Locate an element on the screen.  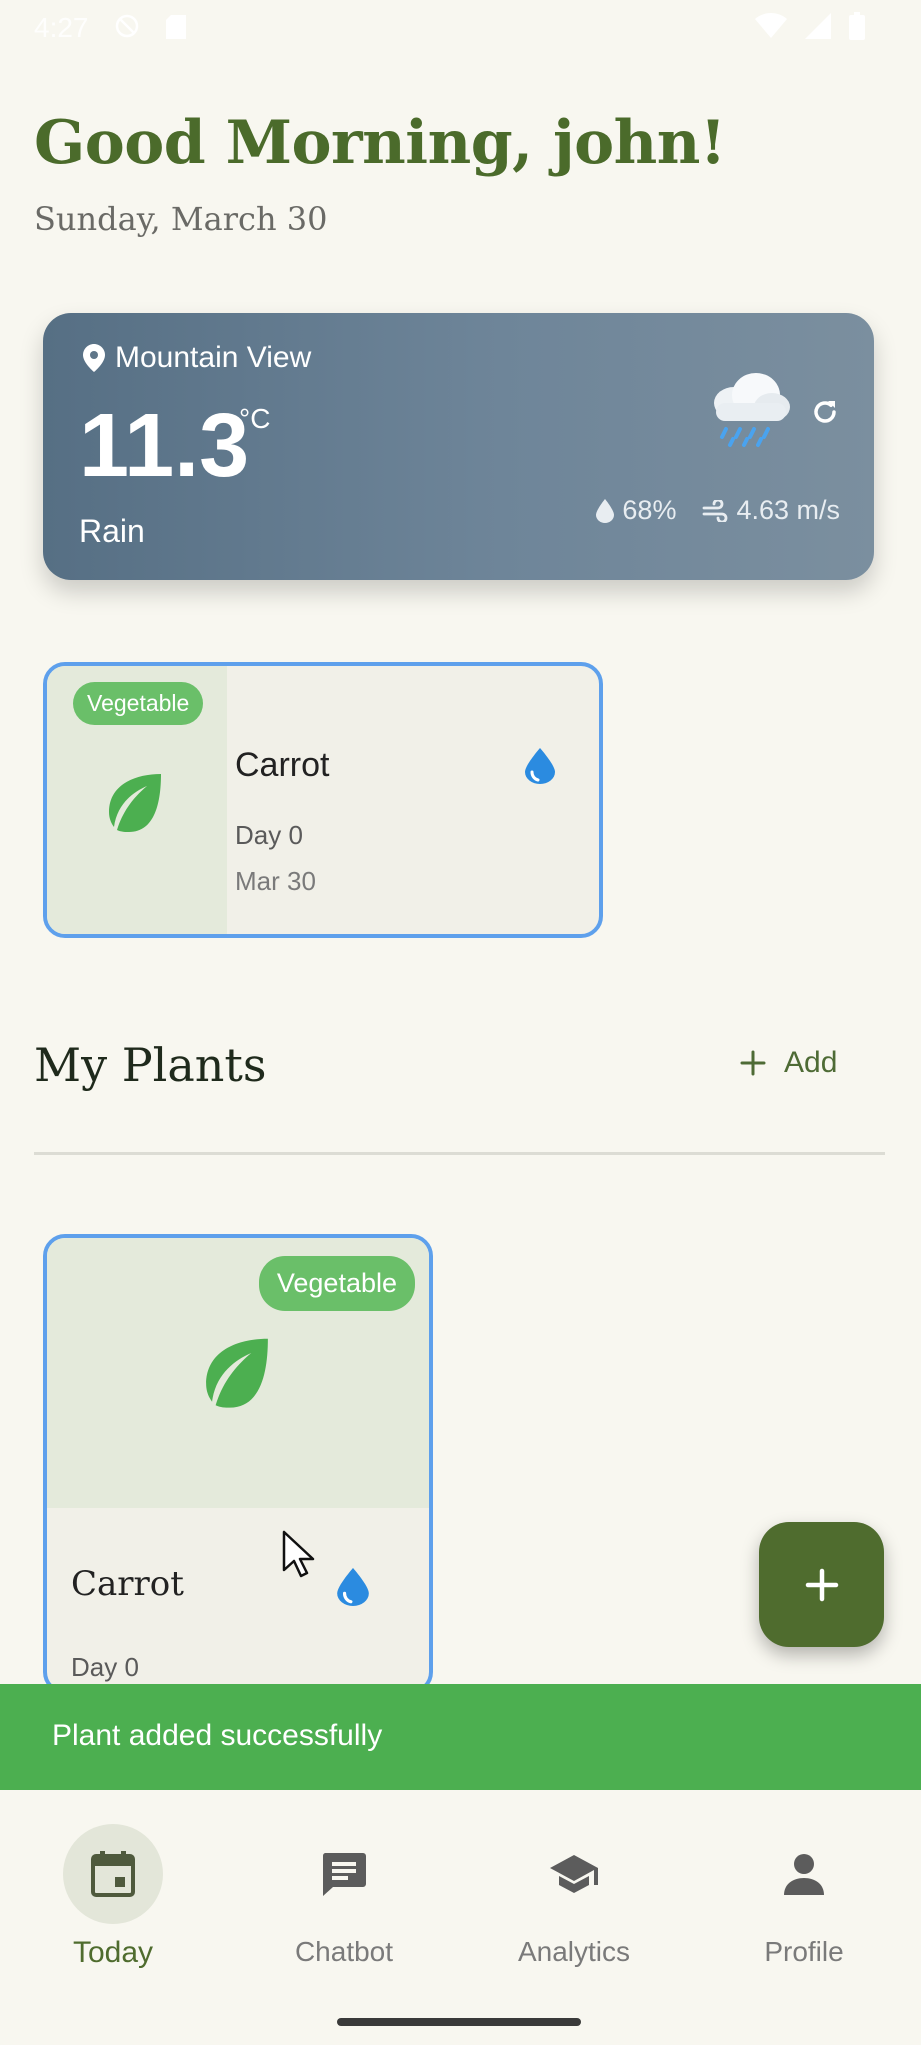
plant-card: Vegetable Carrot Day 0 is located at coordinates (238, 1464).